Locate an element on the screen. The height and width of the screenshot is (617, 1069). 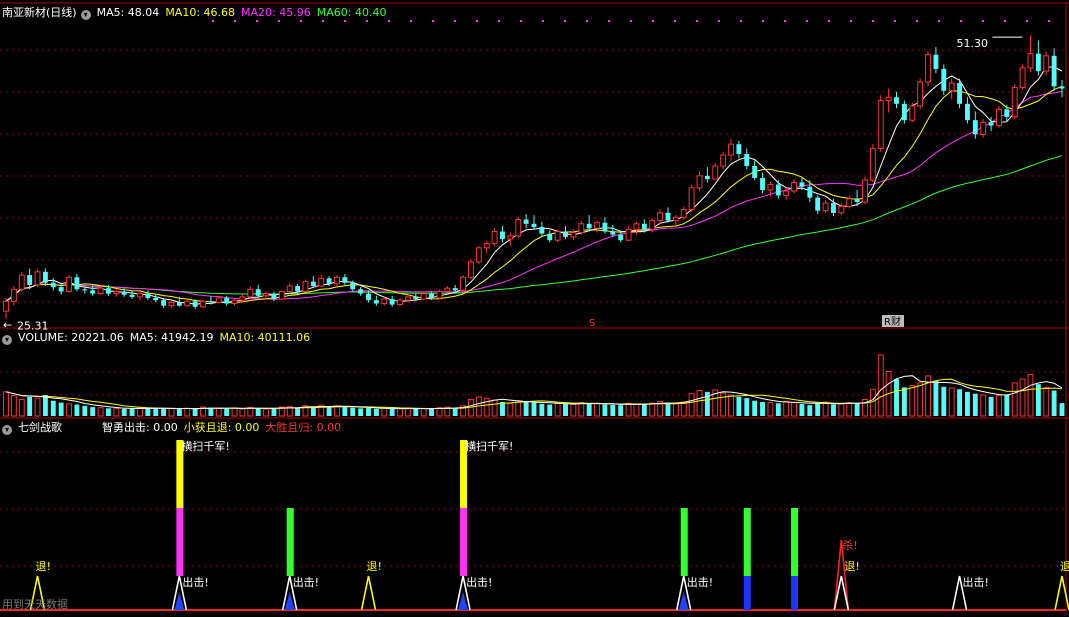
indicator-settings-icon: ▾ is located at coordinates (7, 430).